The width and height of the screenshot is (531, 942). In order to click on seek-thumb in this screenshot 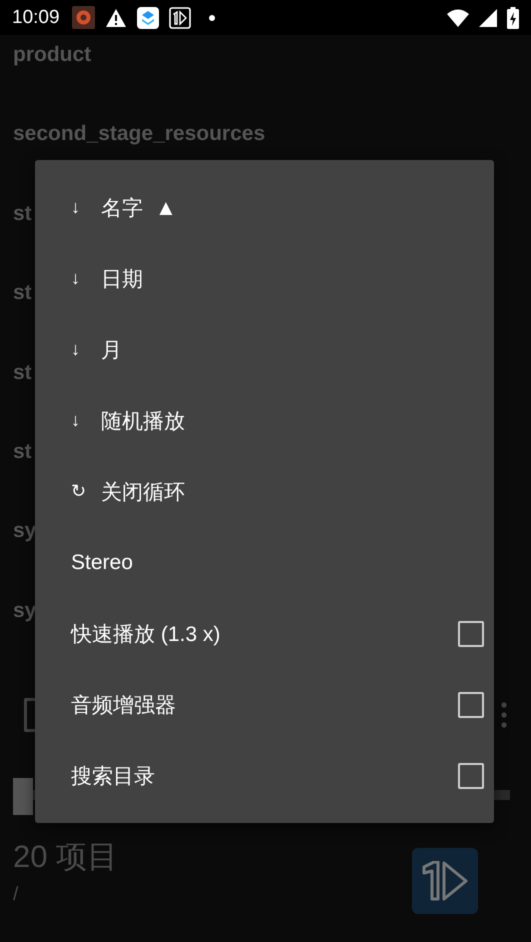, I will do `click(23, 797)`.